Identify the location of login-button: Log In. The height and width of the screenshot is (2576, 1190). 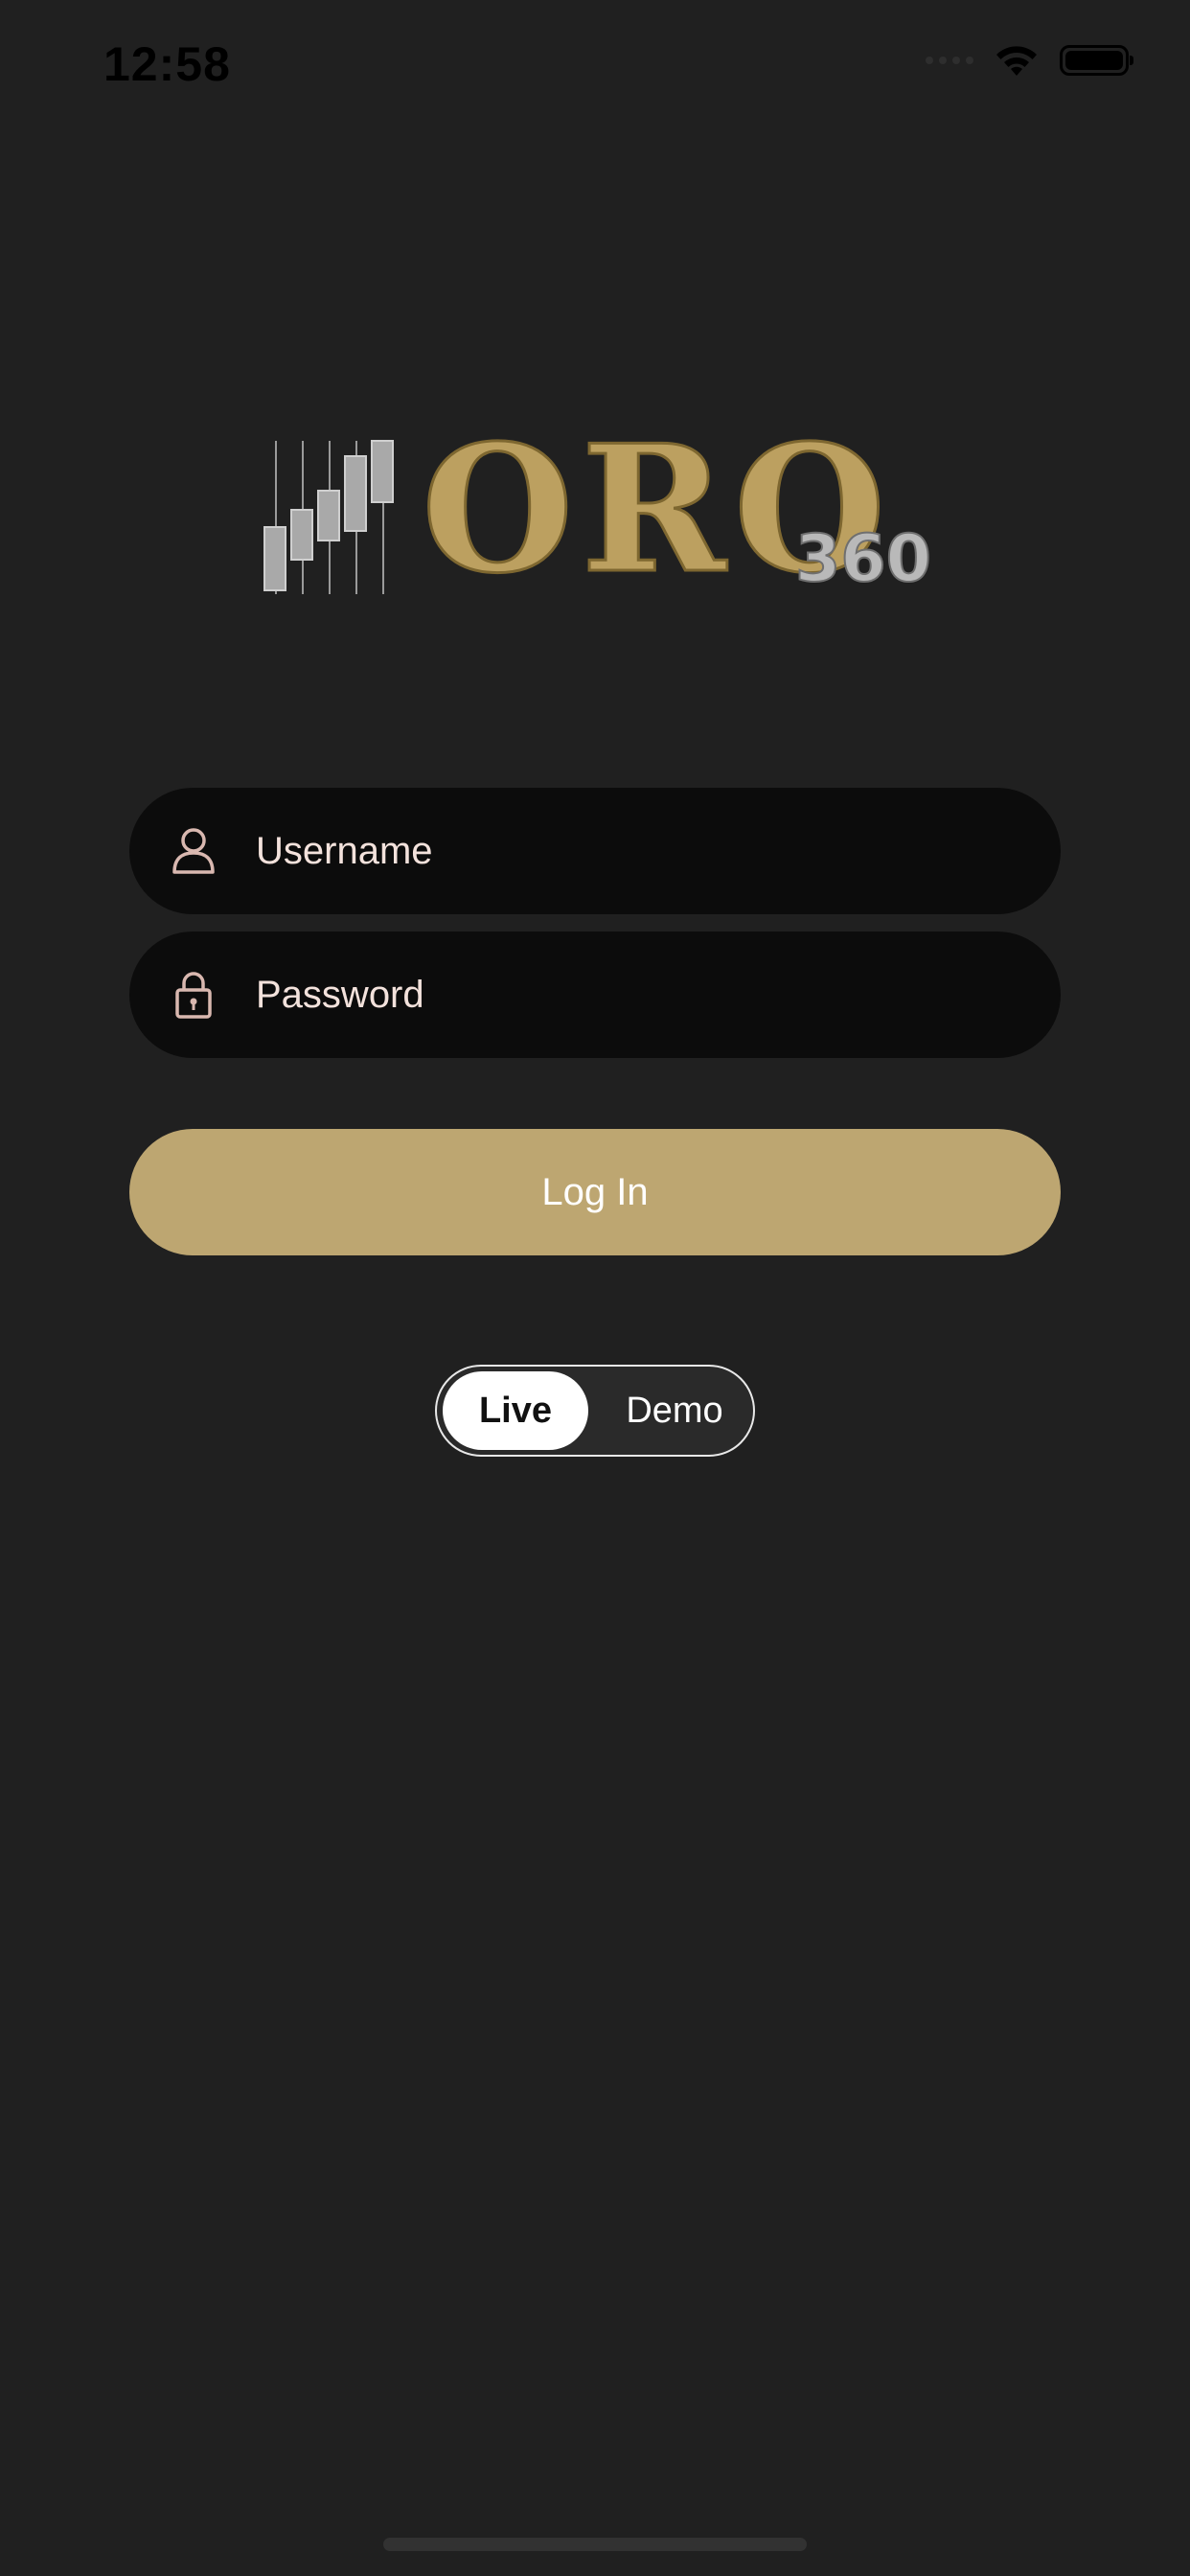
(595, 1192).